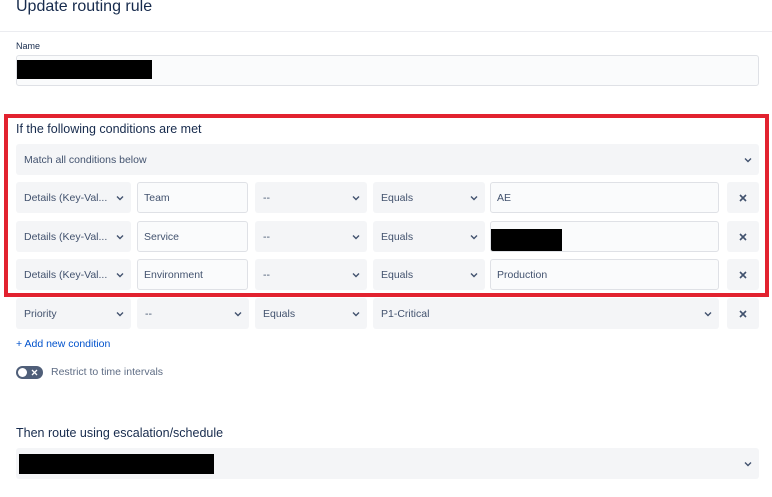  What do you see at coordinates (29, 372) in the screenshot?
I see `restrict-toggle` at bounding box center [29, 372].